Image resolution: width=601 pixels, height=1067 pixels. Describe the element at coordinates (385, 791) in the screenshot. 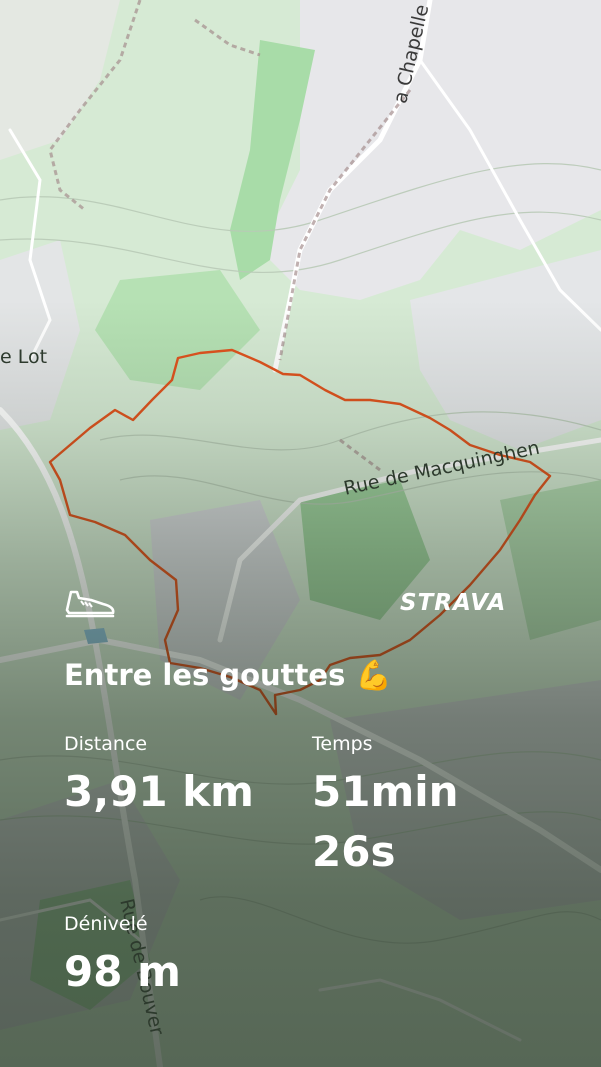

I see `time-value-line1: 51min` at that location.